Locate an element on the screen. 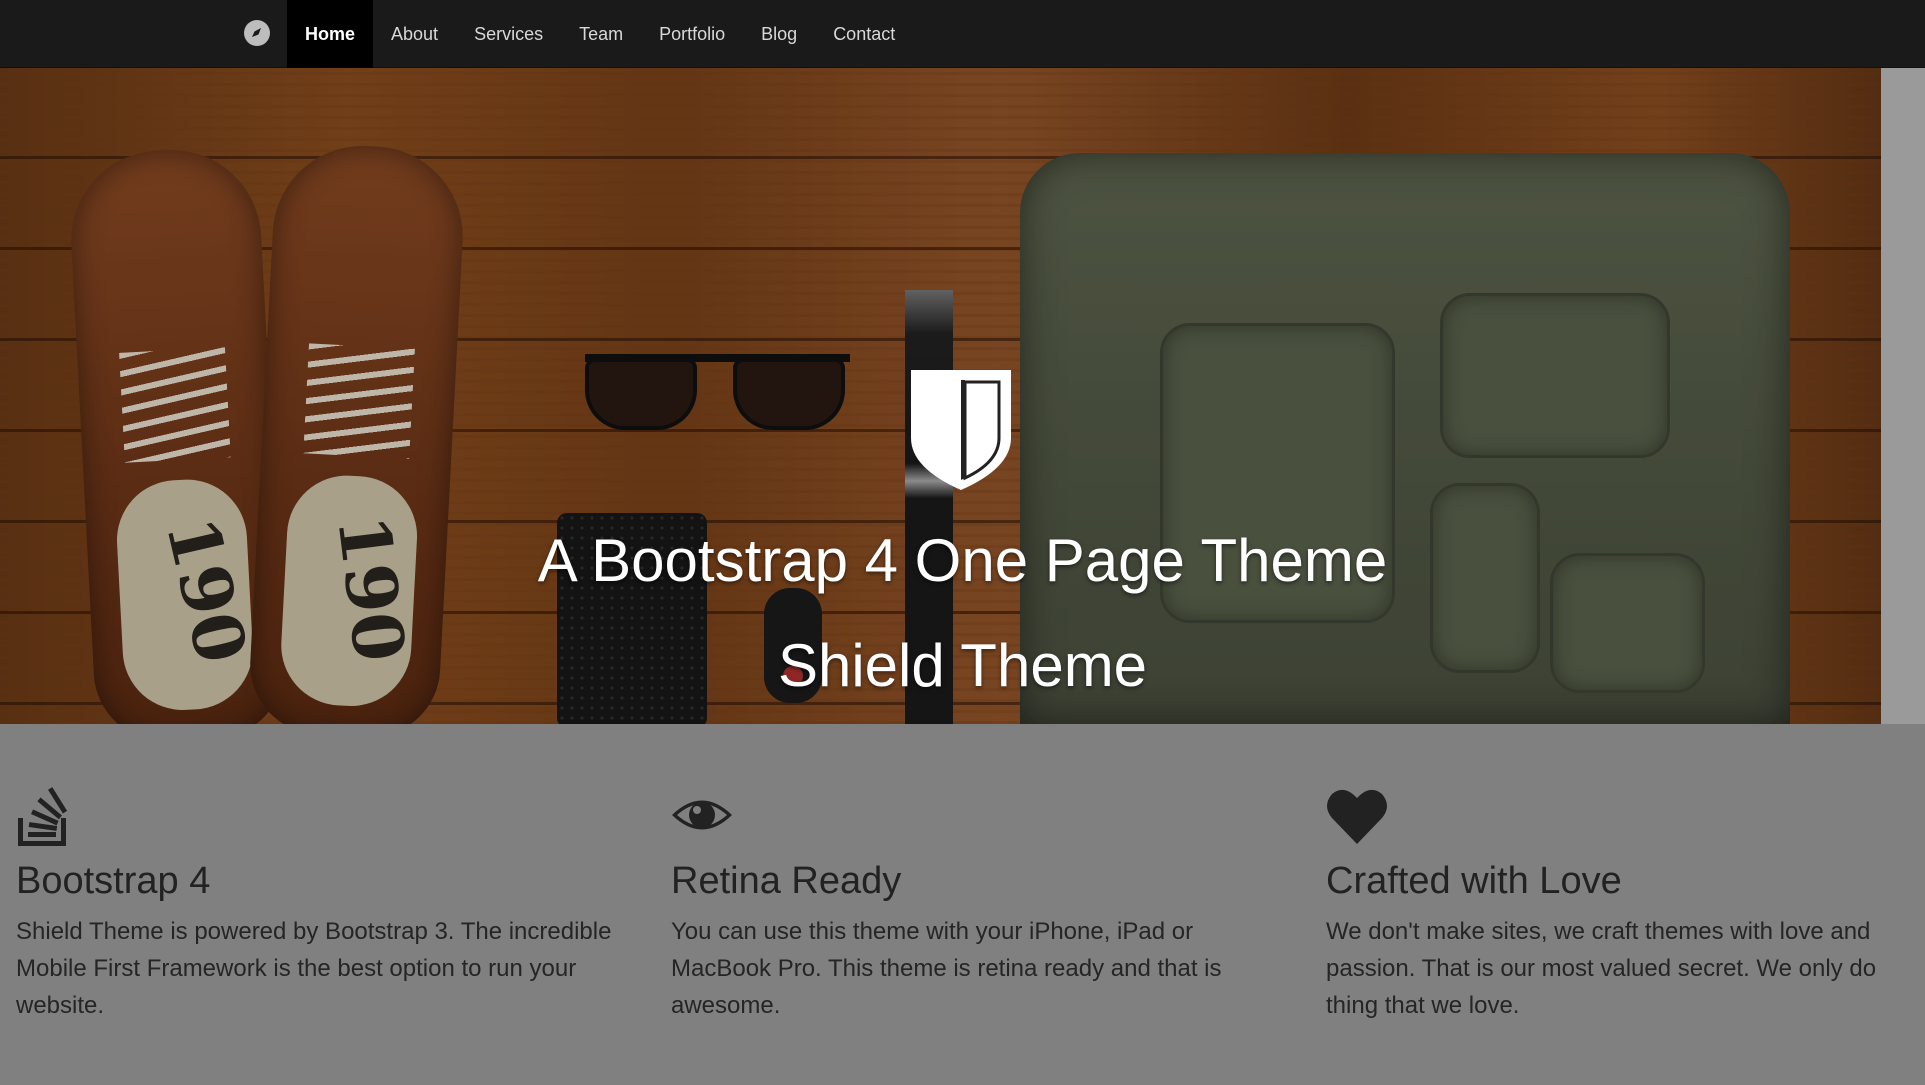 Image resolution: width=1925 pixels, height=1085 pixels. hero-edge is located at coordinates (1903, 396).